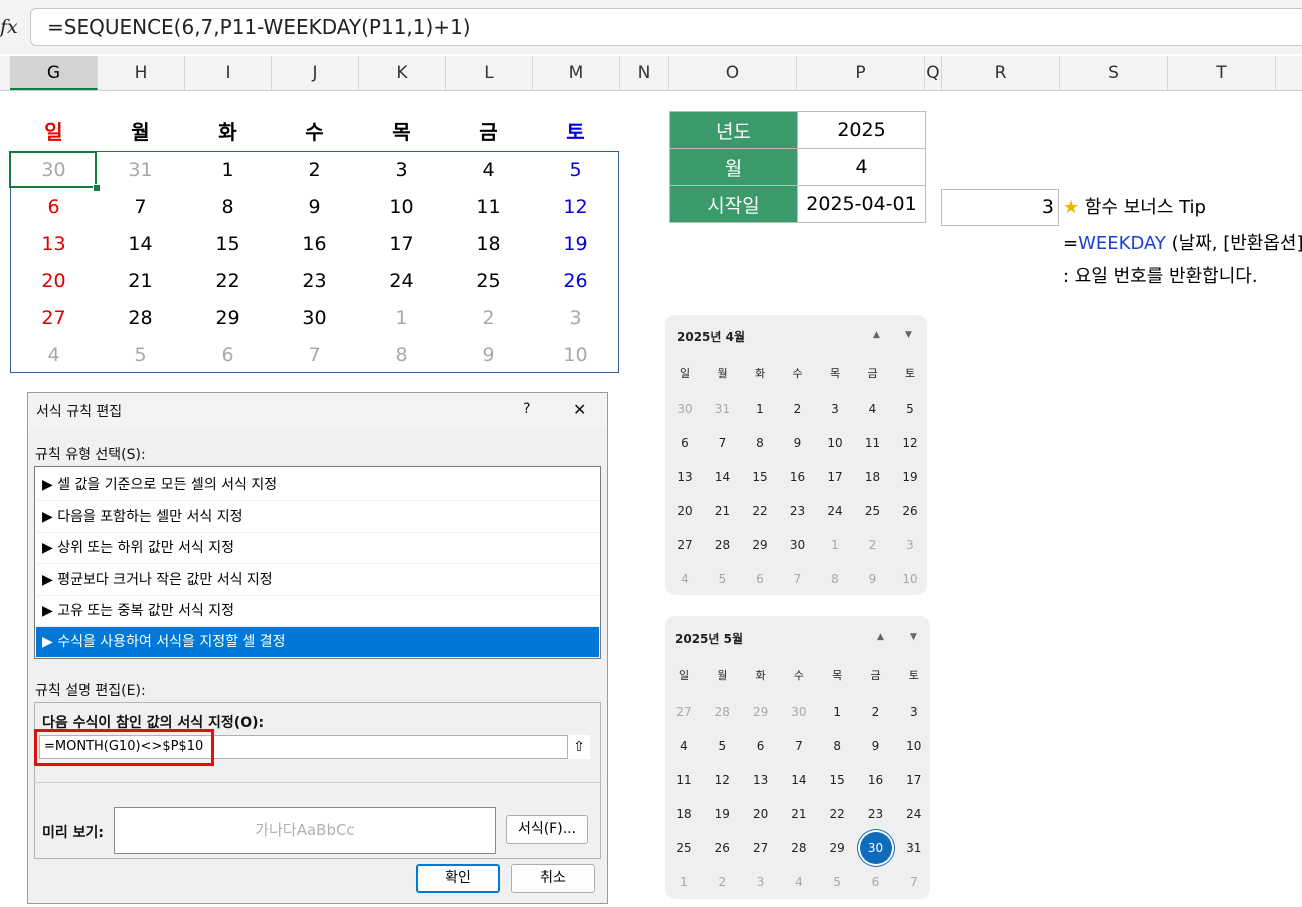 The image size is (1302, 907). I want to click on column-header-i: I, so click(228, 73).